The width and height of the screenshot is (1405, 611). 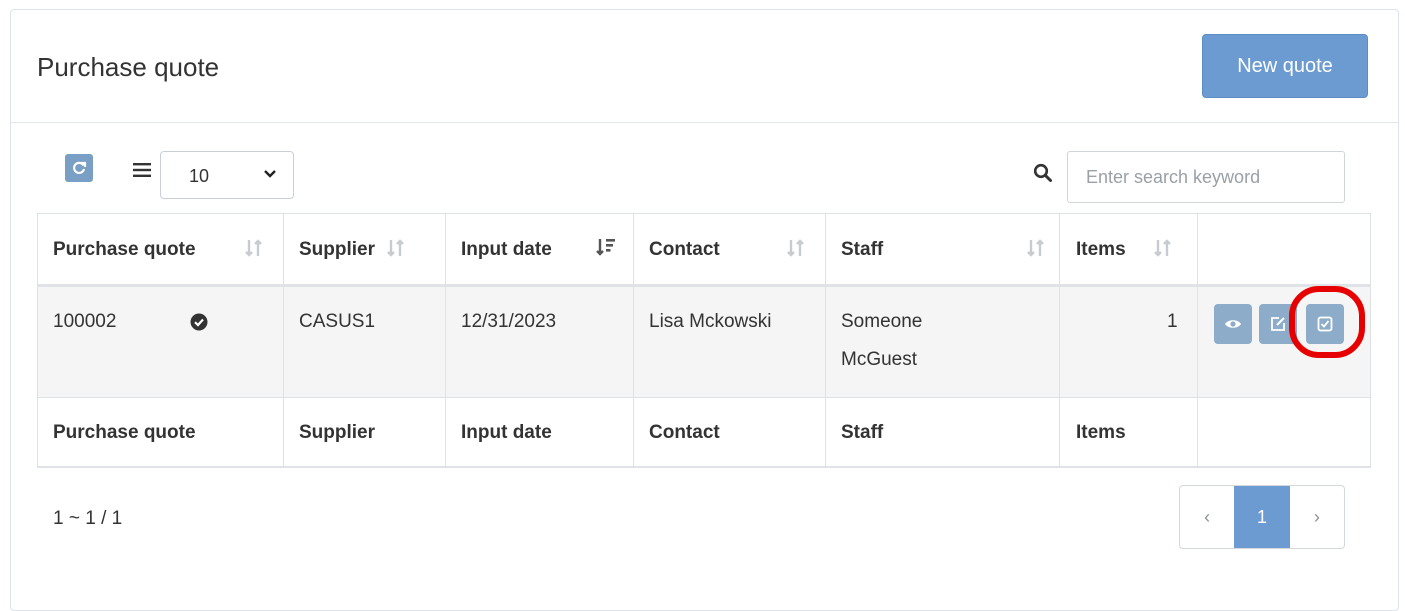 I want to click on cell-items: 1, so click(x=1172, y=321).